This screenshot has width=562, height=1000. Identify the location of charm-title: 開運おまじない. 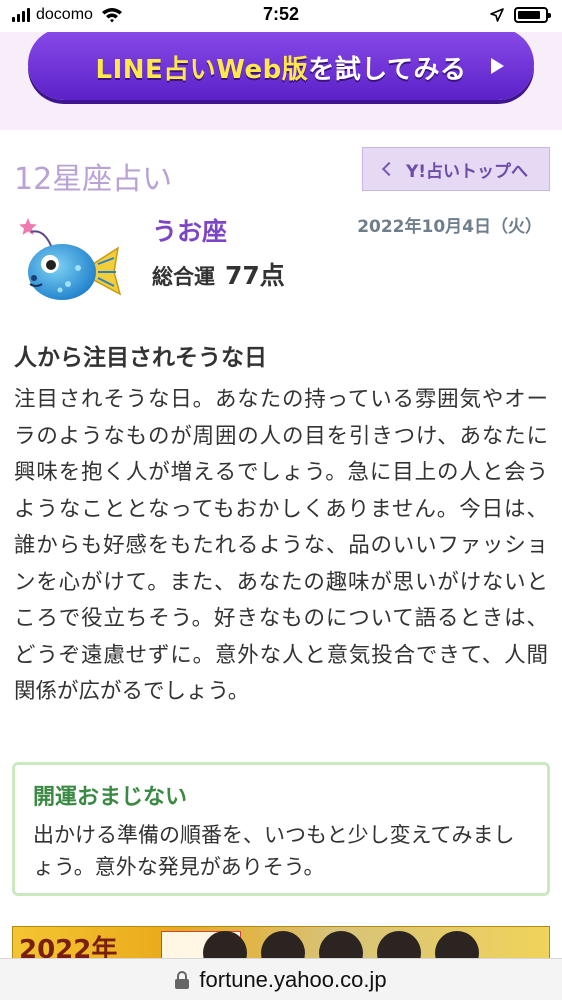
(110, 797).